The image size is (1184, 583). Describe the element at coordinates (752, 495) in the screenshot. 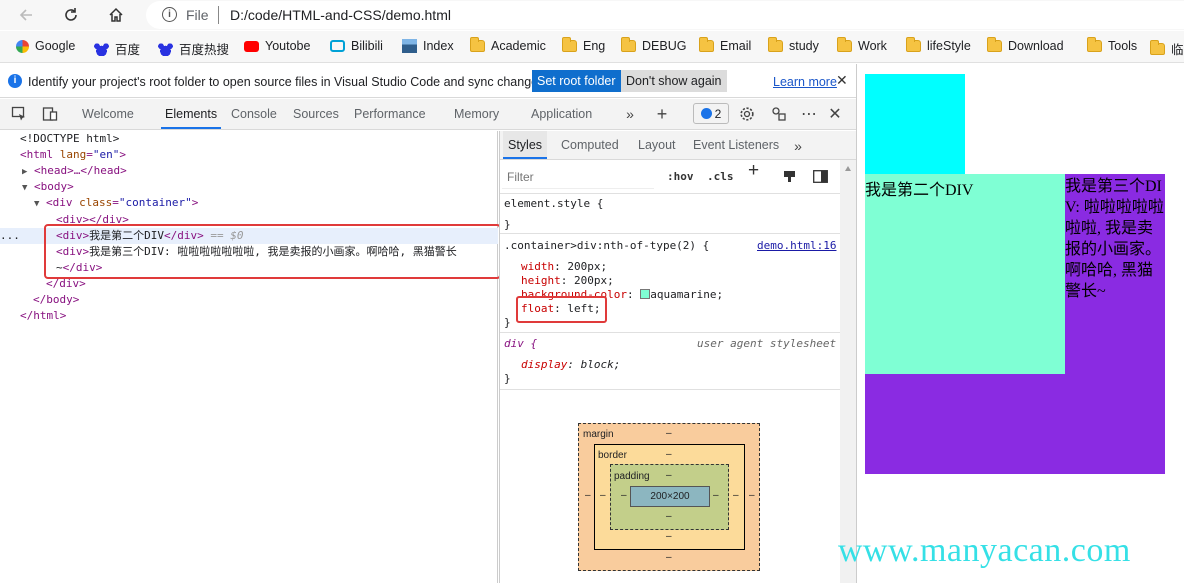

I see `margin-right-value: –` at that location.